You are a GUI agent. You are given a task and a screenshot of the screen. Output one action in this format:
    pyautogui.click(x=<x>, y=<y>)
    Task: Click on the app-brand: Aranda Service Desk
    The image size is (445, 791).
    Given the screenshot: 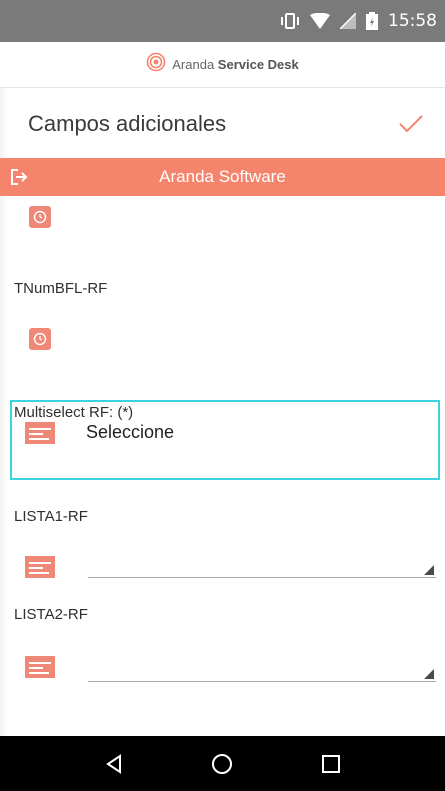 What is the action you would take?
    pyautogui.click(x=222, y=65)
    